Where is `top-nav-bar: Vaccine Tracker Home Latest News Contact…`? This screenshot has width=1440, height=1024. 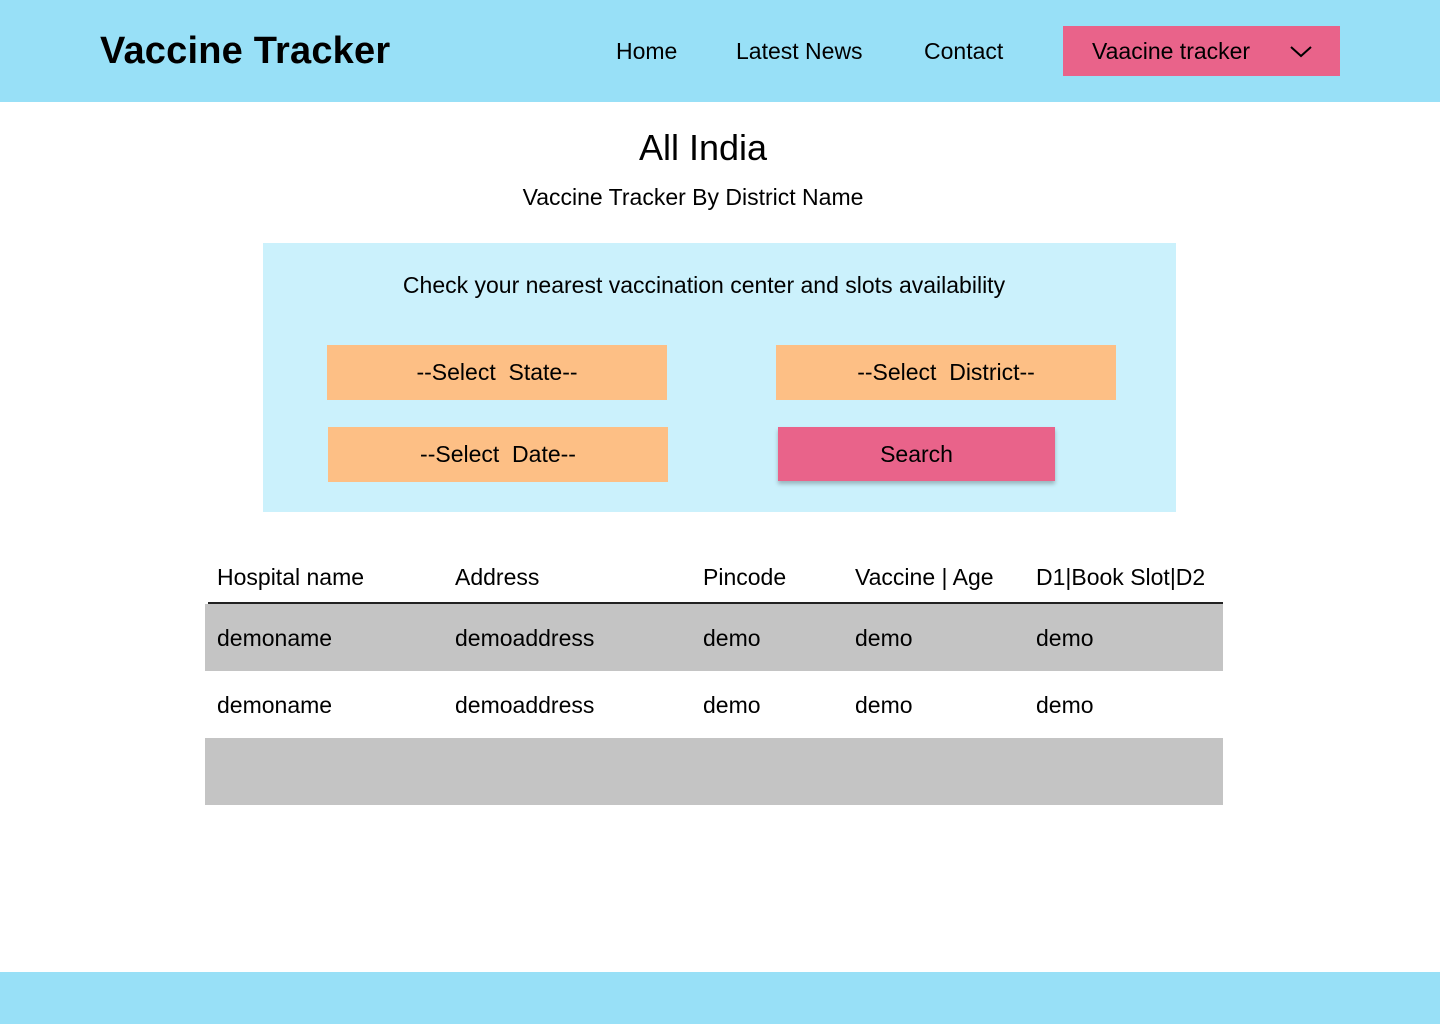 top-nav-bar: Vaccine Tracker Home Latest News Contact… is located at coordinates (720, 51).